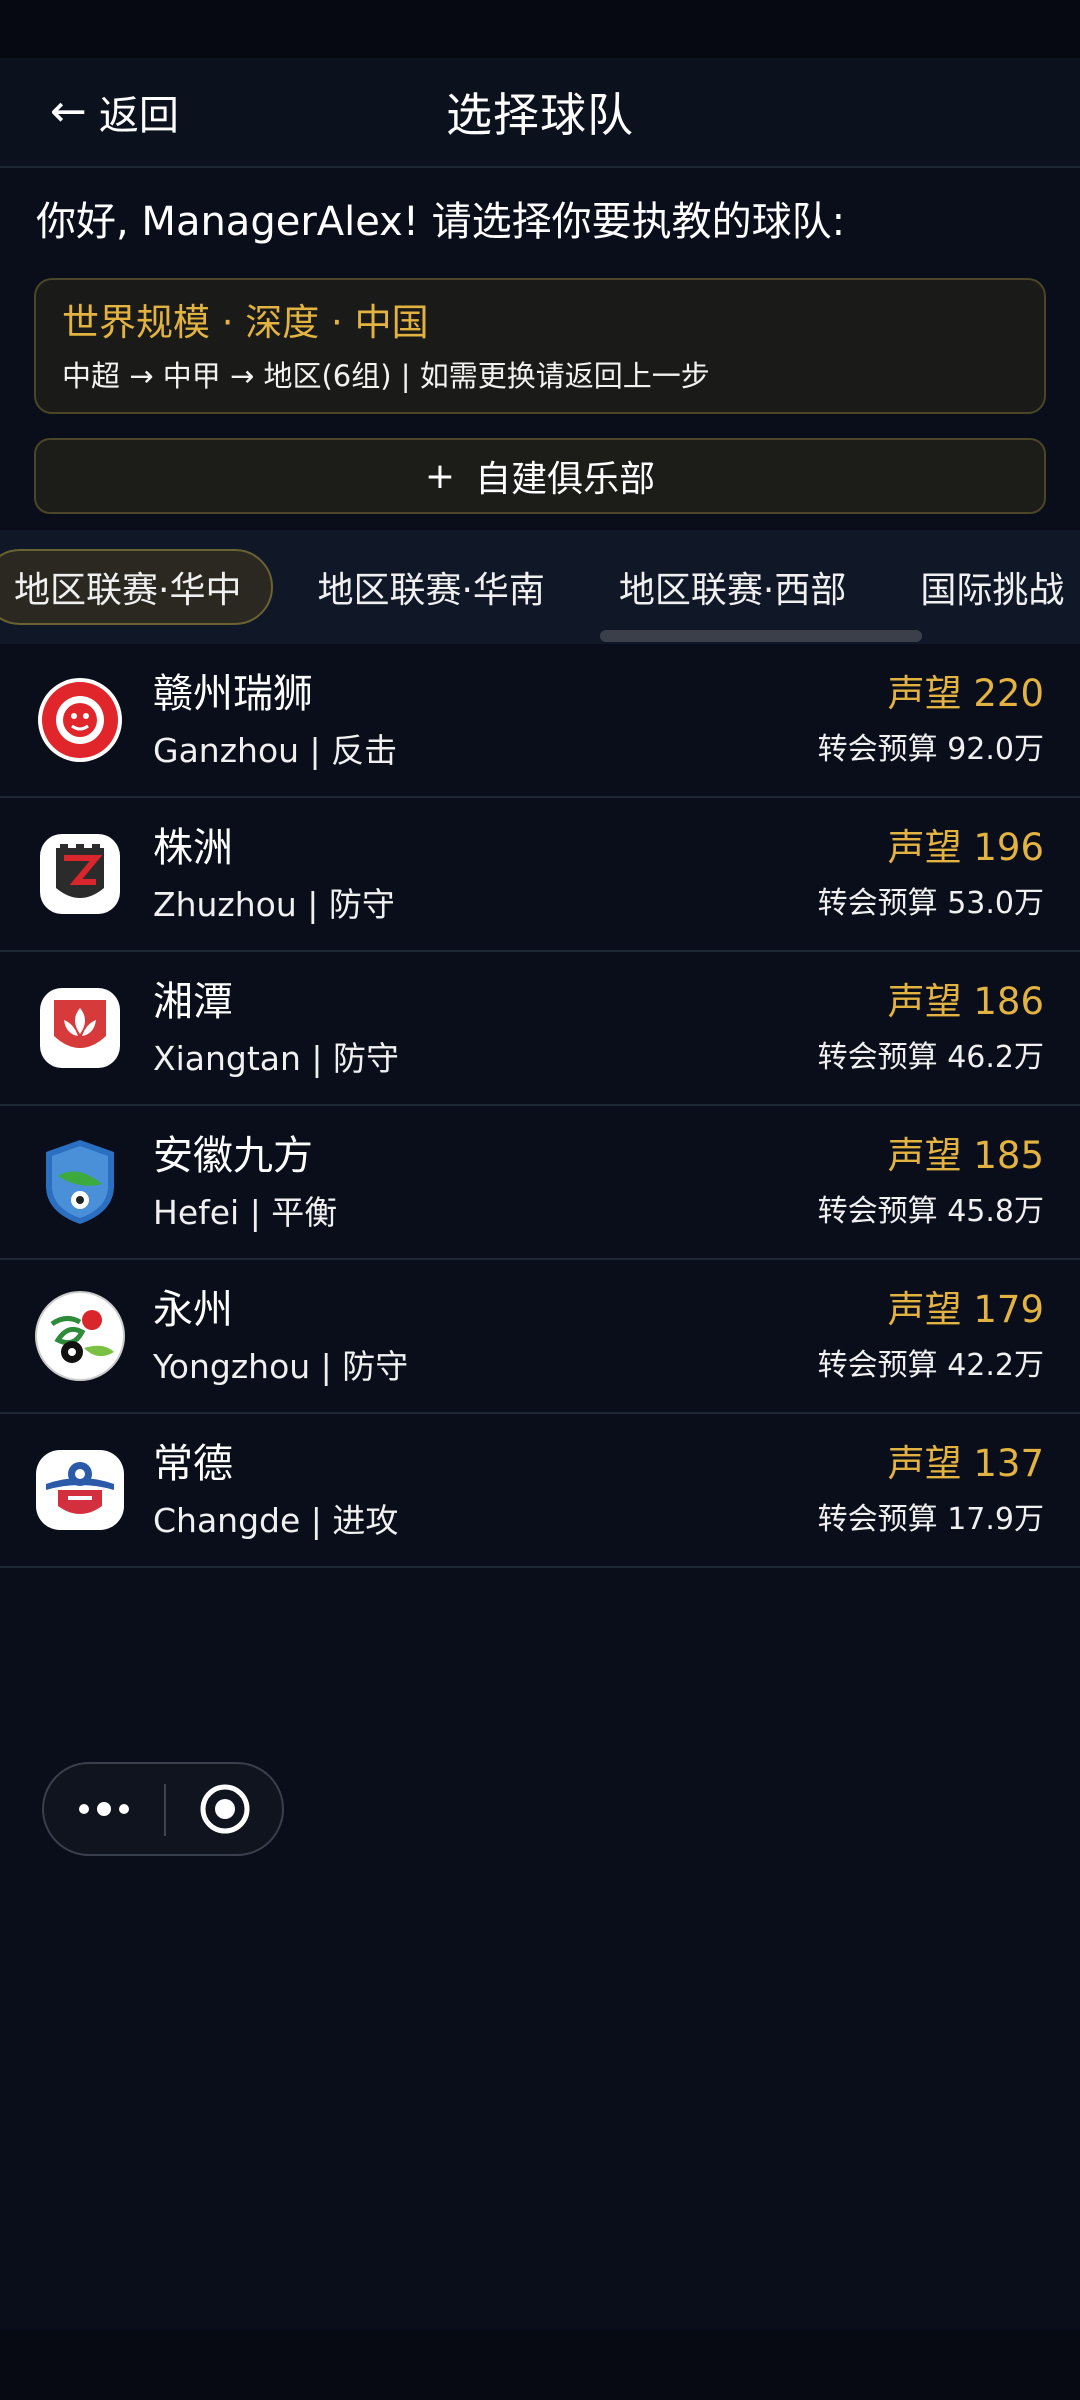 The width and height of the screenshot is (1080, 2400). What do you see at coordinates (80, 1336) in the screenshot?
I see `calligraphy-ball-icon` at bounding box center [80, 1336].